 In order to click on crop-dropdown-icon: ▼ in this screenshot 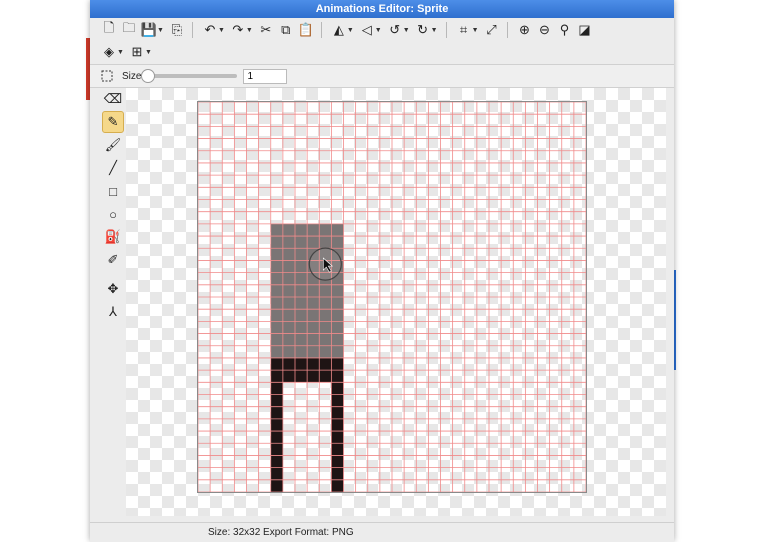, I will do `click(475, 30)`.